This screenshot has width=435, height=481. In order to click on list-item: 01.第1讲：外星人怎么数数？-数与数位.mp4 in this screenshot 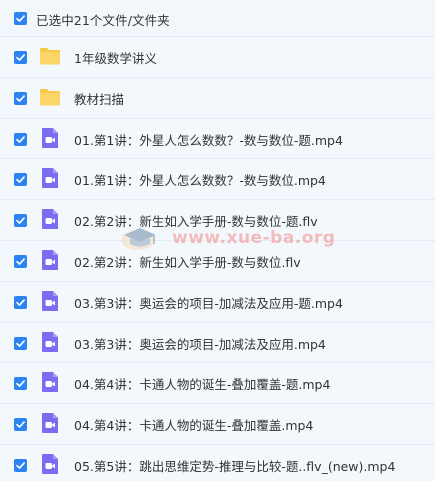, I will do `click(217, 179)`.